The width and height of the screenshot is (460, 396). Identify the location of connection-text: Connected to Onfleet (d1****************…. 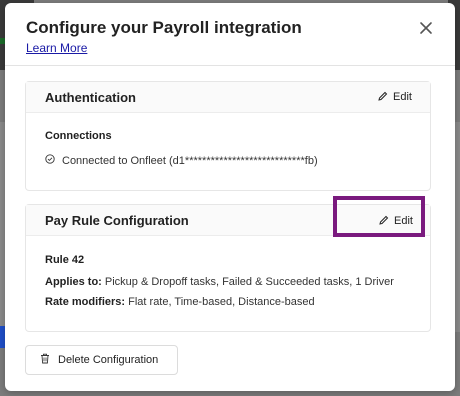
(190, 160).